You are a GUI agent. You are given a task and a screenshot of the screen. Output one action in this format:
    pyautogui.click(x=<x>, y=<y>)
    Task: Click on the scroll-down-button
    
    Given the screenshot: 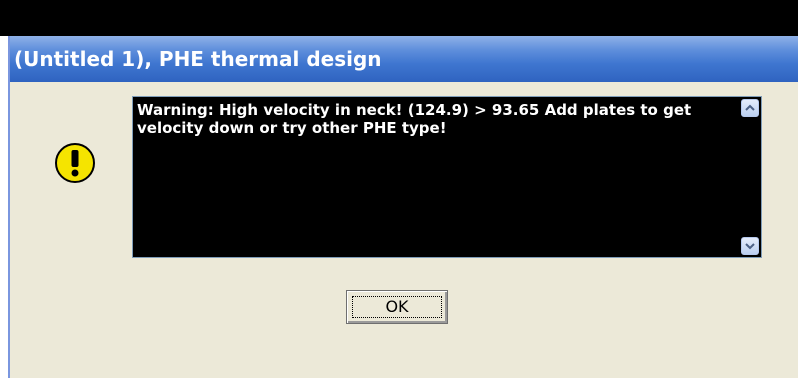 What is the action you would take?
    pyautogui.click(x=750, y=246)
    